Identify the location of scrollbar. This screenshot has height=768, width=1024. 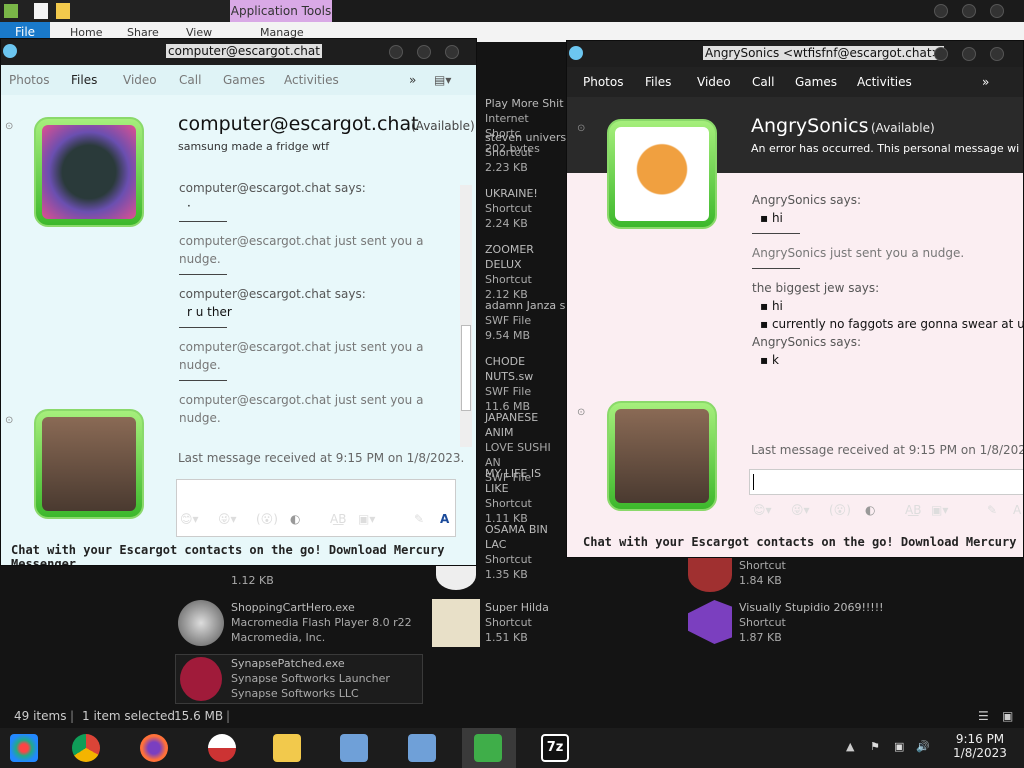
(466, 316).